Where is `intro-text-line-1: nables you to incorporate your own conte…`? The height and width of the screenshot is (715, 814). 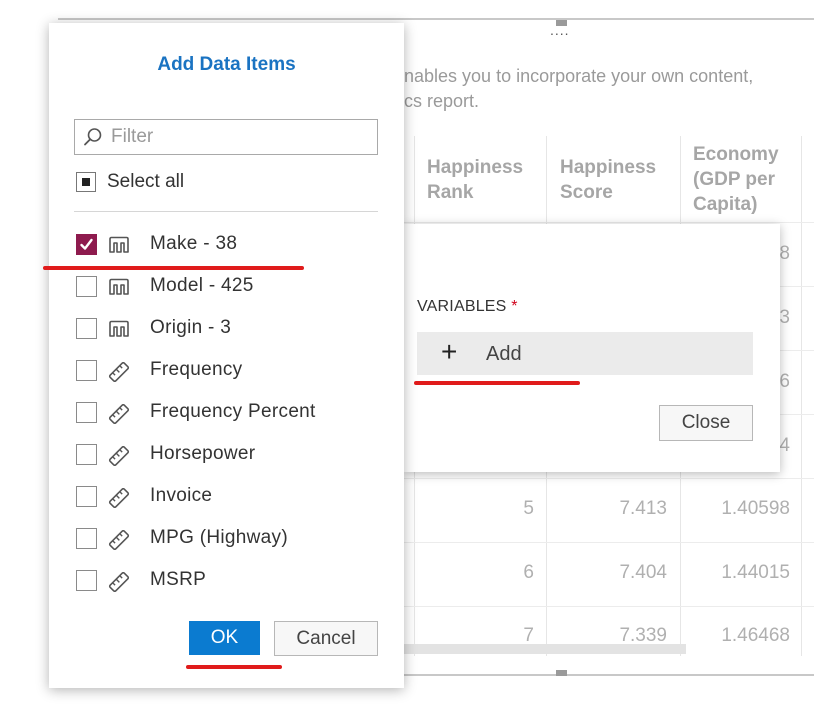
intro-text-line-1: nables you to incorporate your own conte… is located at coordinates (579, 76).